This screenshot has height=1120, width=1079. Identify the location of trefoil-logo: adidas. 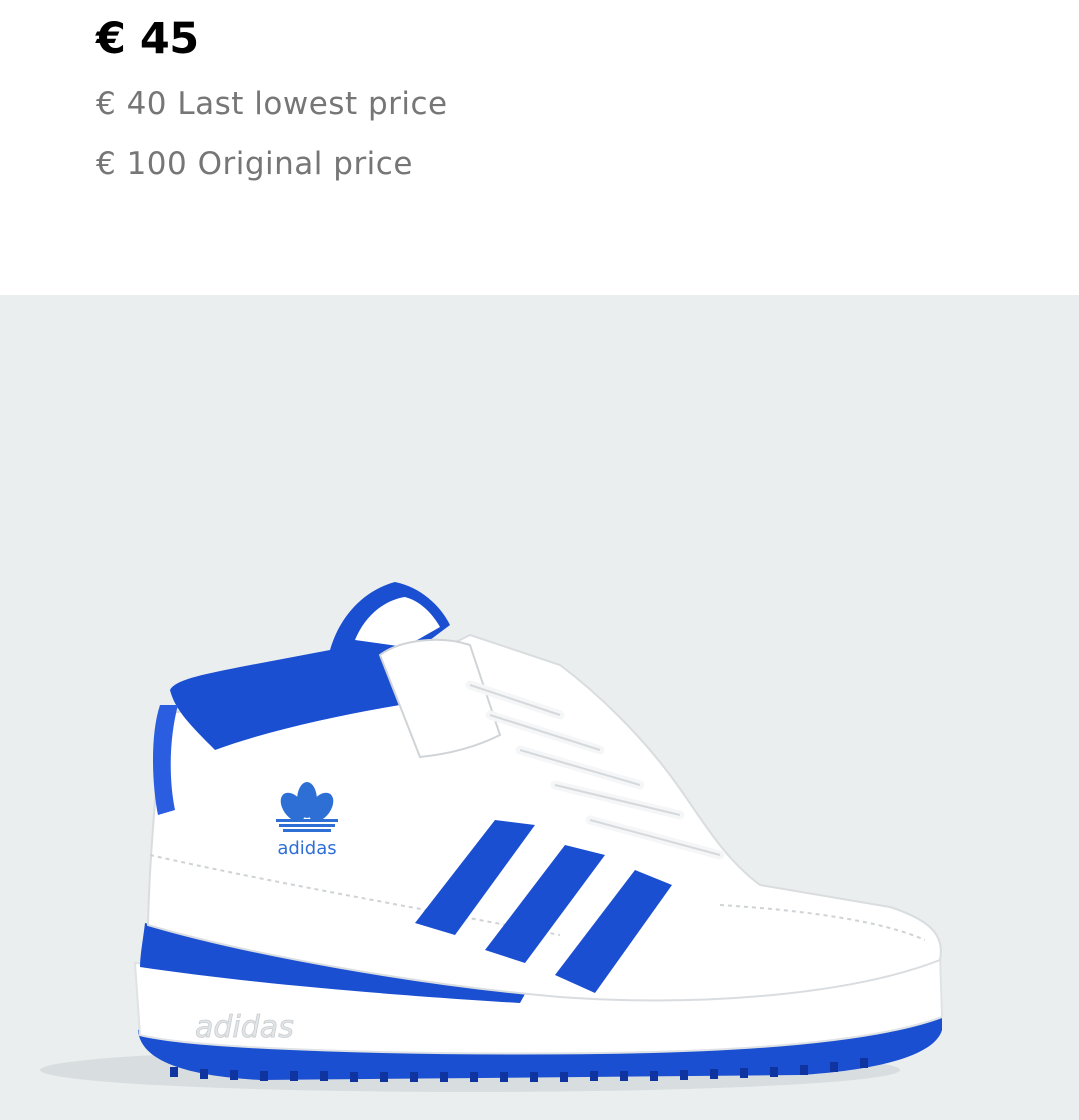
(307, 820).